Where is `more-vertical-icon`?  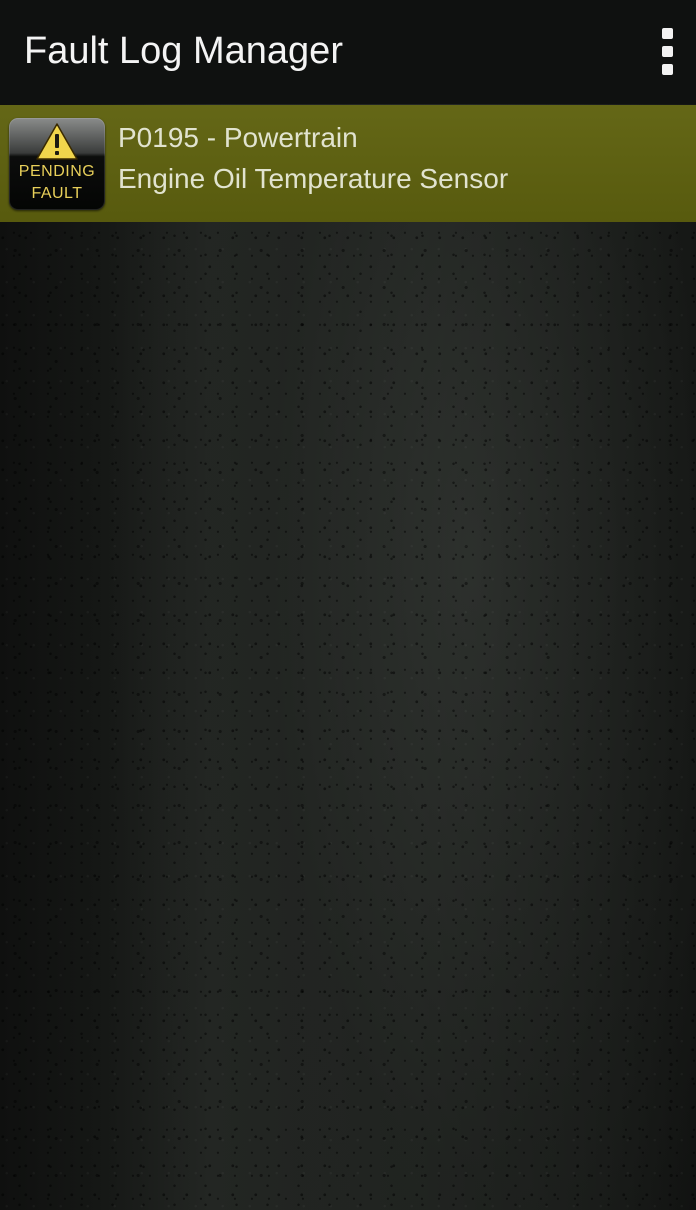 more-vertical-icon is located at coordinates (668, 51).